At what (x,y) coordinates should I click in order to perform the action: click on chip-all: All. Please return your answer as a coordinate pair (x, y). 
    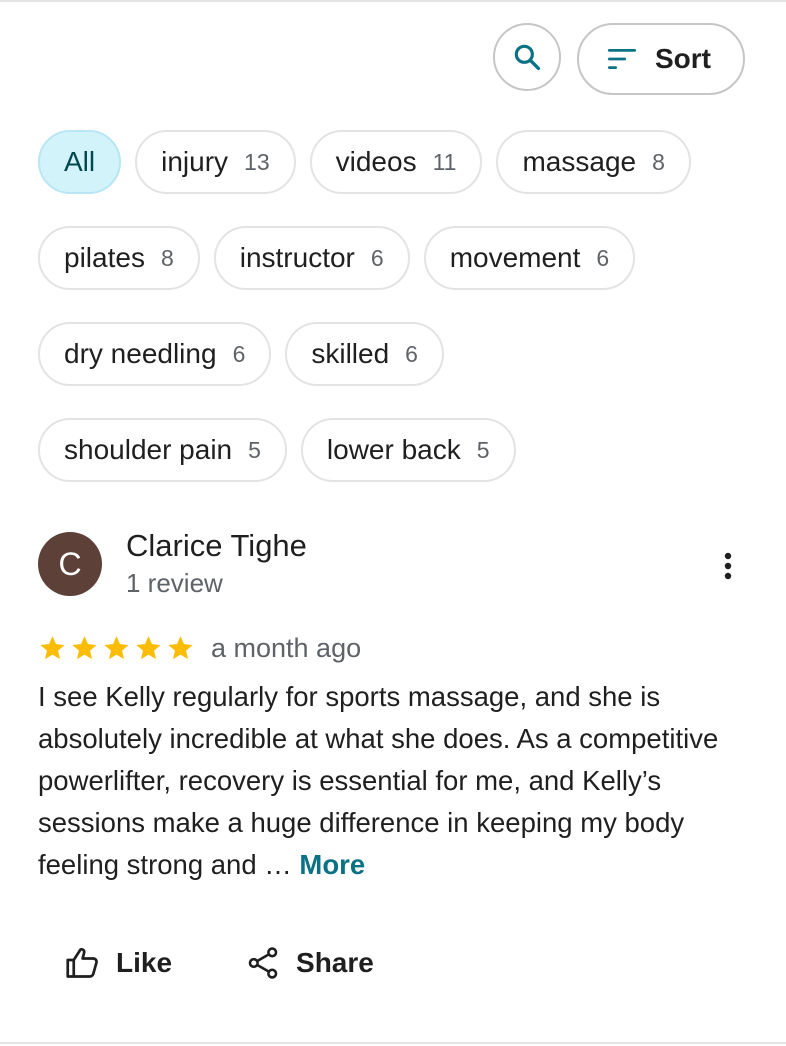
    Looking at the image, I should click on (80, 162).